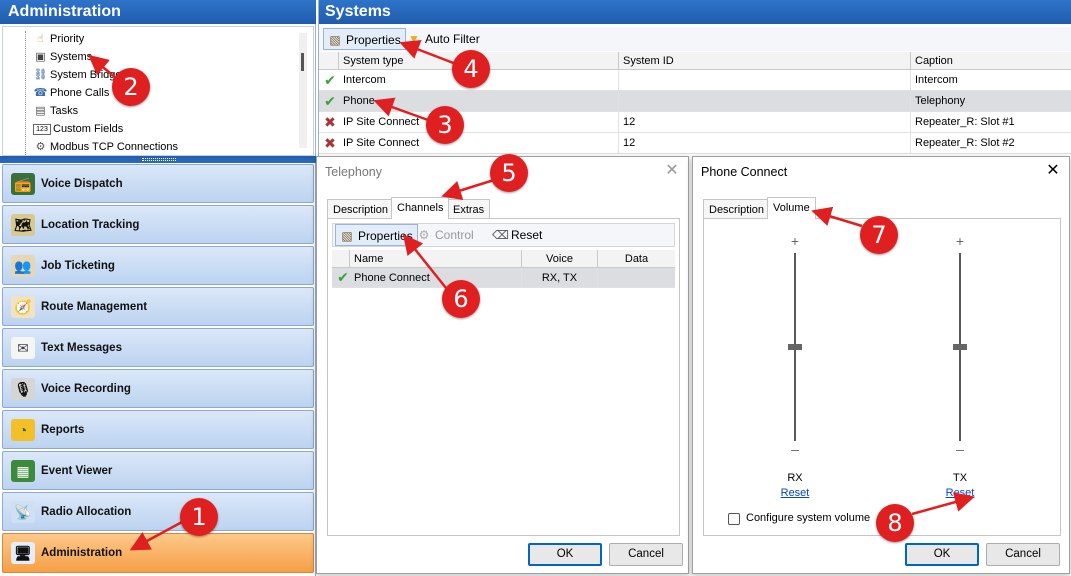  Describe the element at coordinates (303, 90) in the screenshot. I see `tree-scrollbar` at that location.